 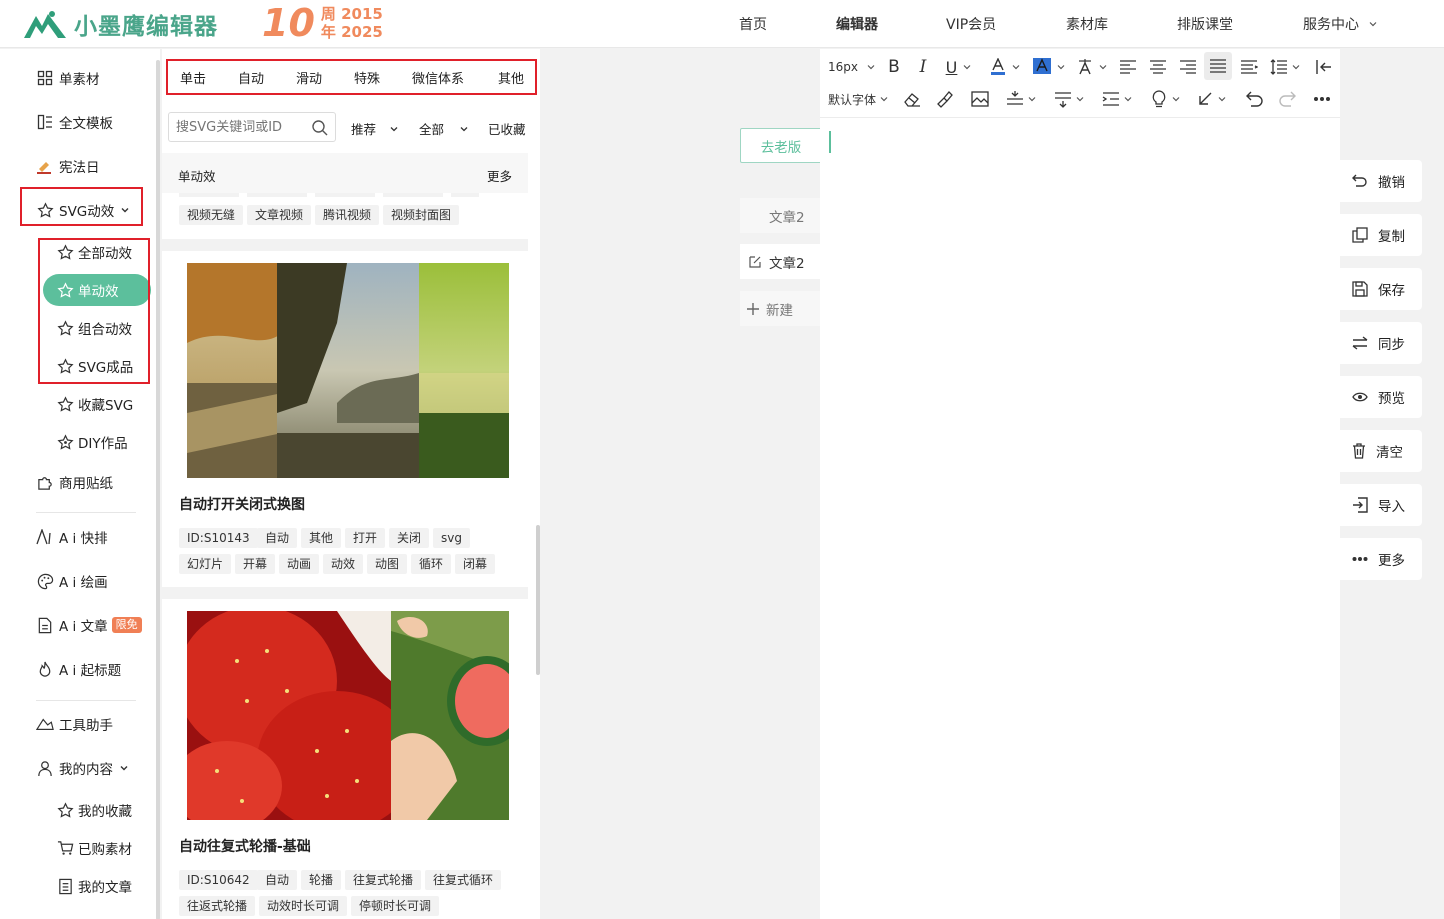 What do you see at coordinates (68, 166) in the screenshot?
I see `sidebar-item-constitution-day: 宪法日` at bounding box center [68, 166].